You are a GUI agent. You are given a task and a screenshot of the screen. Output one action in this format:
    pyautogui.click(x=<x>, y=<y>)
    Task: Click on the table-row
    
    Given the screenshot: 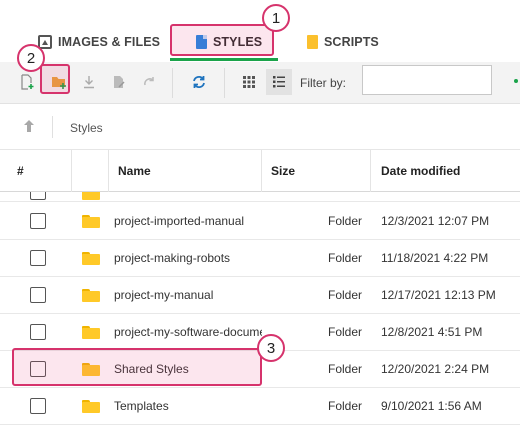 What is the action you would take?
    pyautogui.click(x=260, y=197)
    